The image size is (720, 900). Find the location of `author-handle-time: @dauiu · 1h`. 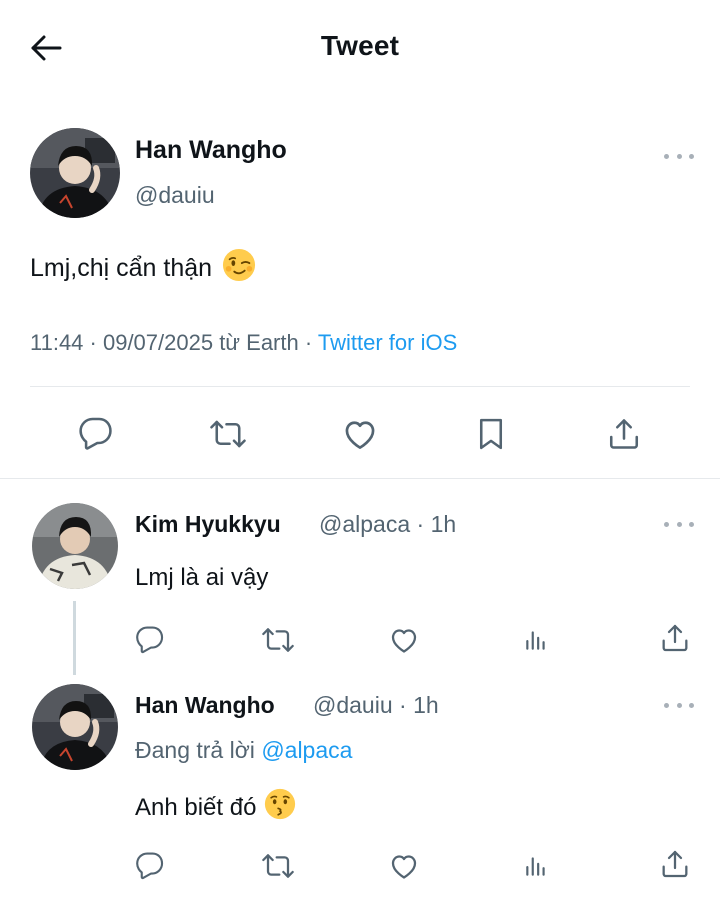

author-handle-time: @dauiu · 1h is located at coordinates (376, 705).